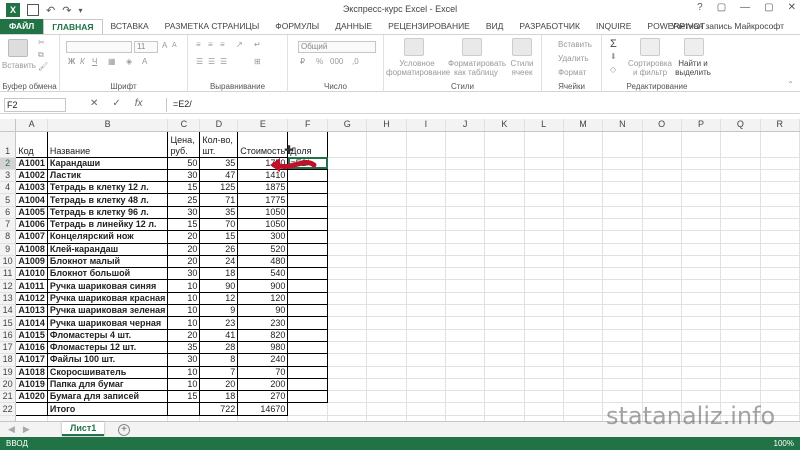  I want to click on find-select-icon, so click(694, 47).